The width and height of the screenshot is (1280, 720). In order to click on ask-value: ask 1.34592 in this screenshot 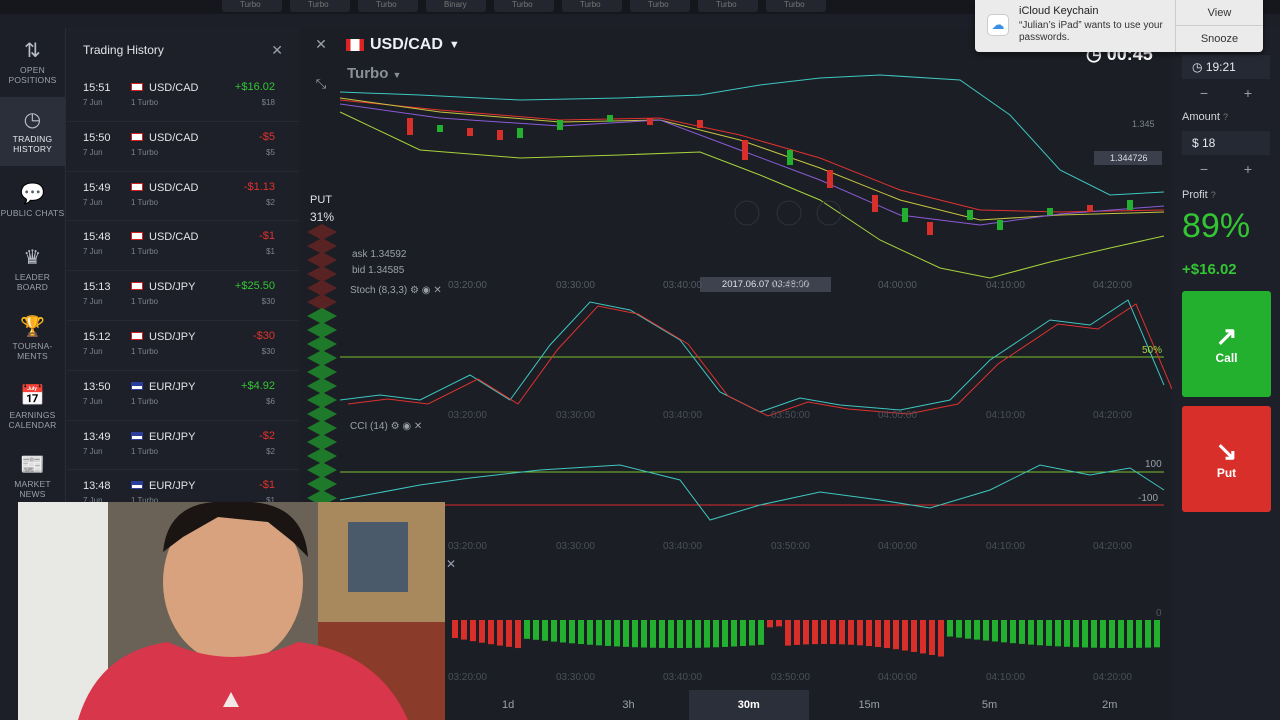, I will do `click(379, 254)`.